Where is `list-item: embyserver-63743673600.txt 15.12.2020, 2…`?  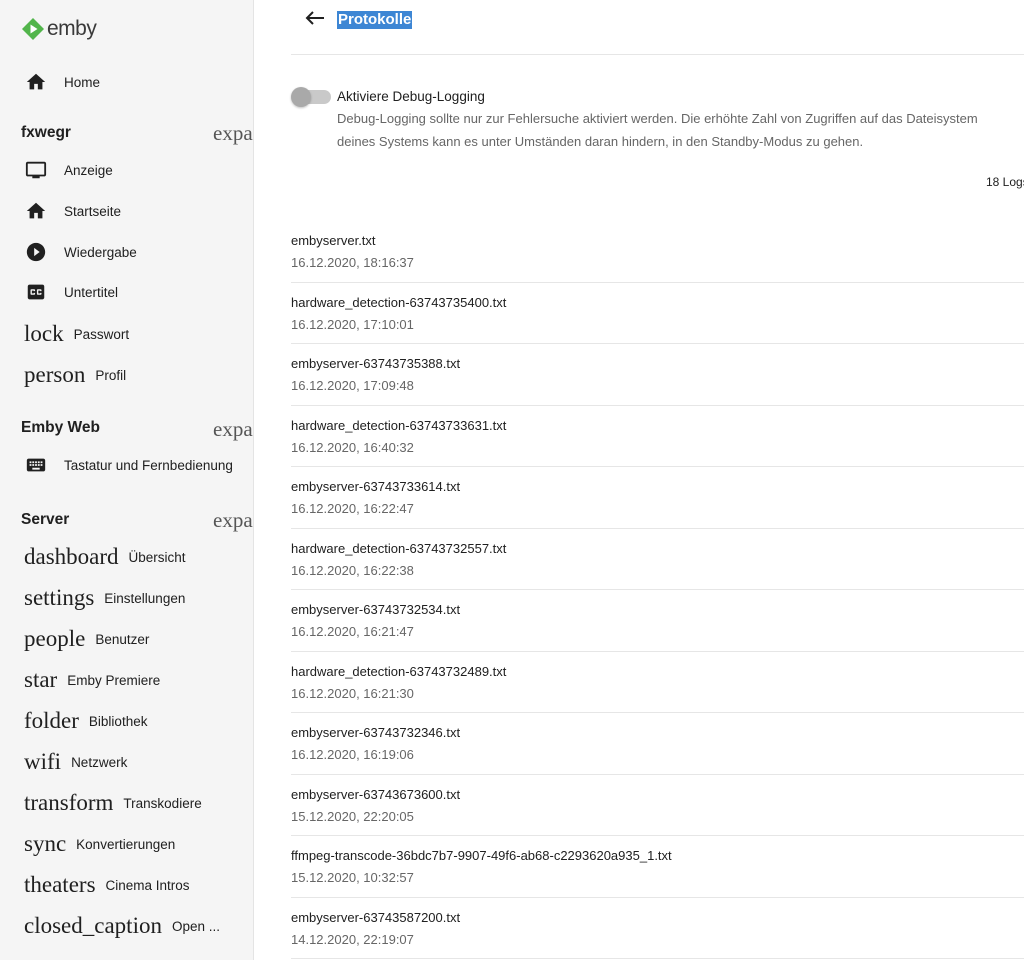
list-item: embyserver-63743673600.txt 15.12.2020, 2… is located at coordinates (657, 805).